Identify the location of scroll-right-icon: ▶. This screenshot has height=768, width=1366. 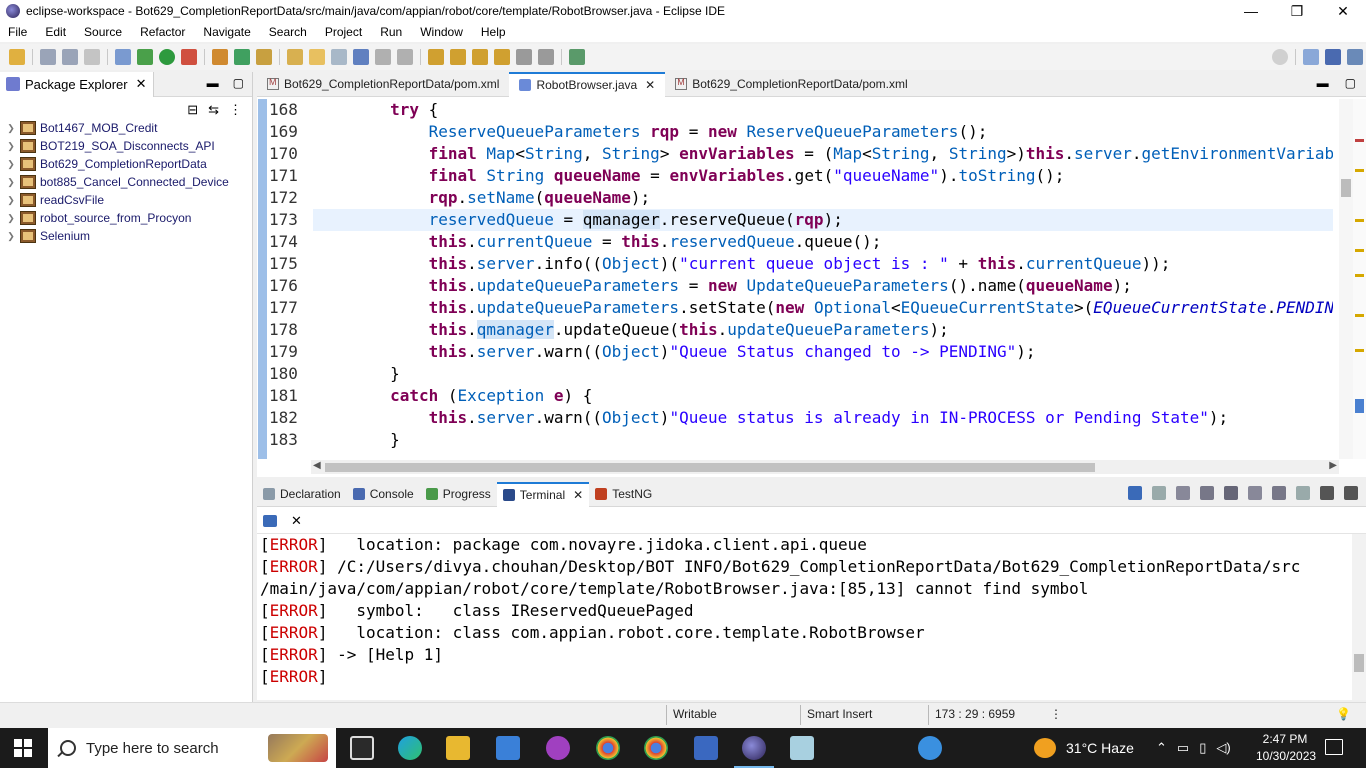
(1333, 465).